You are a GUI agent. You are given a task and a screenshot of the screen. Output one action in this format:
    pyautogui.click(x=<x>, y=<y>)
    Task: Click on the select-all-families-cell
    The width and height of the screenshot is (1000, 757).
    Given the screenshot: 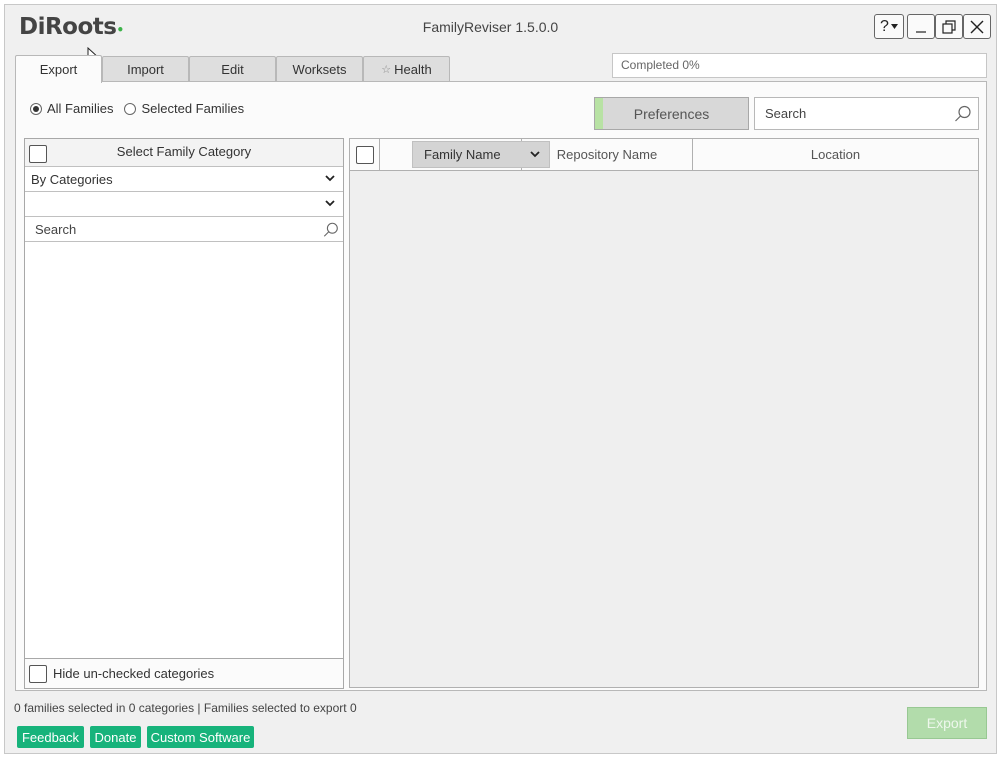 What is the action you would take?
    pyautogui.click(x=365, y=154)
    